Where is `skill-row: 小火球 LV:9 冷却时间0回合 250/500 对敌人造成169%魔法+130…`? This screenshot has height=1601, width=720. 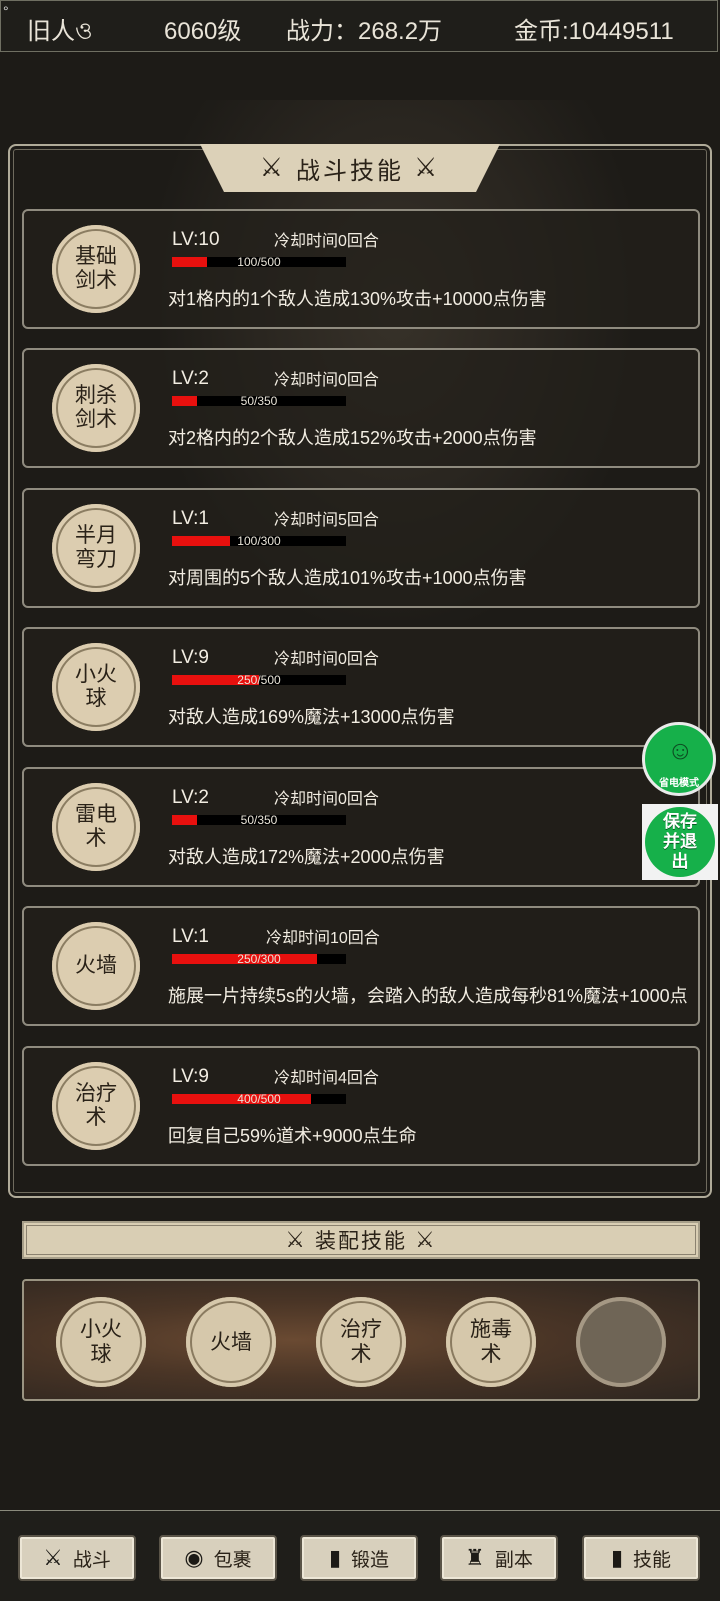 skill-row: 小火球 LV:9 冷却时间0回合 250/500 对敌人造成169%魔法+130… is located at coordinates (361, 687).